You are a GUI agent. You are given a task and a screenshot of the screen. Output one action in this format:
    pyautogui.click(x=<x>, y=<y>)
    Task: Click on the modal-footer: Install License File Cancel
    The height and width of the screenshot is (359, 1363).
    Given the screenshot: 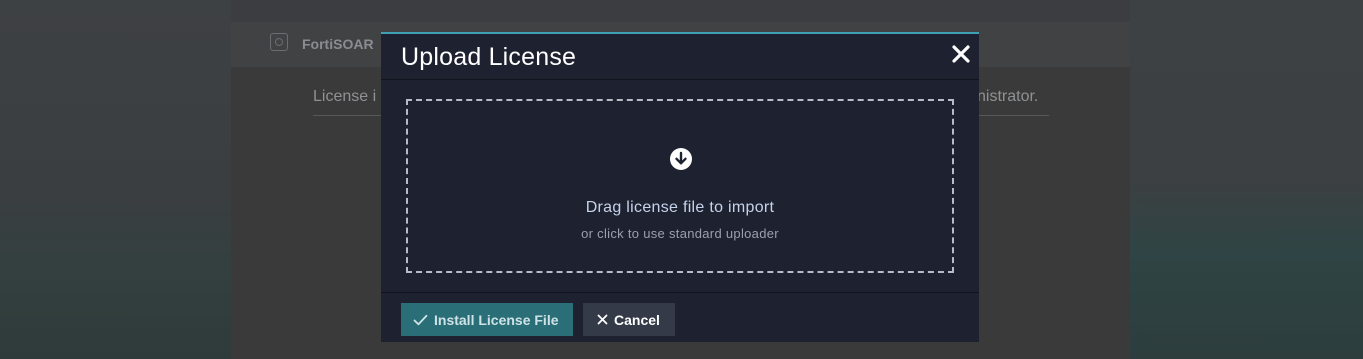 What is the action you would take?
    pyautogui.click(x=680, y=317)
    